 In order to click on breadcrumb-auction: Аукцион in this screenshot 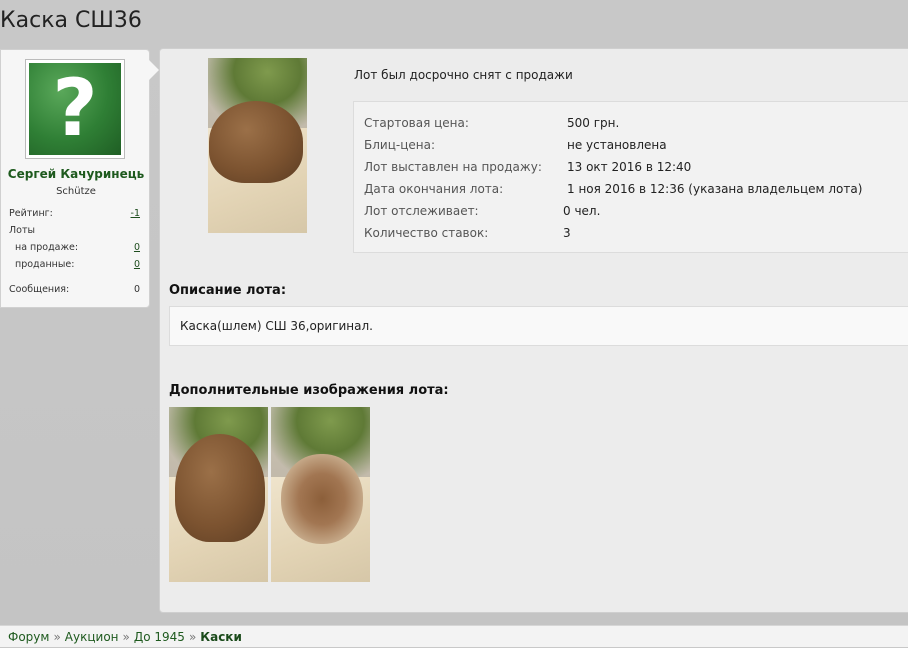, I will do `click(92, 637)`.